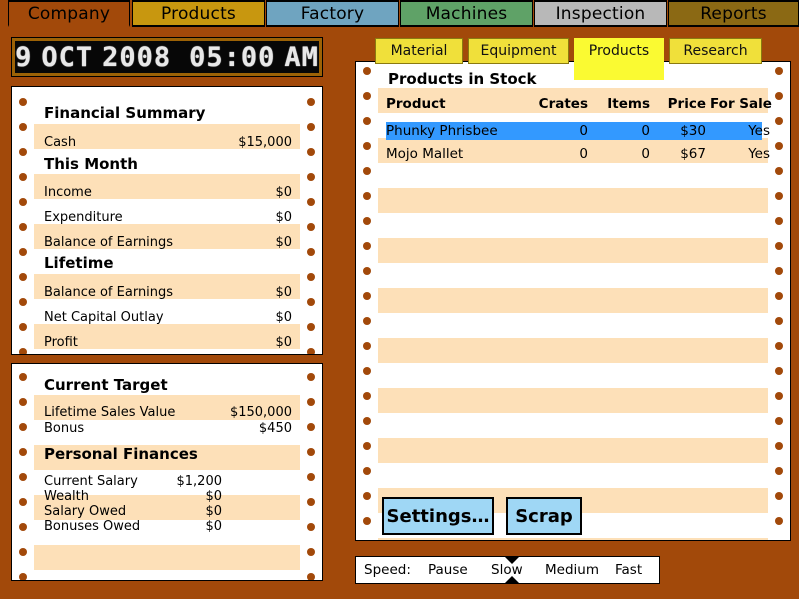 The image size is (799, 599). I want to click on tab-company: Company, so click(69, 13).